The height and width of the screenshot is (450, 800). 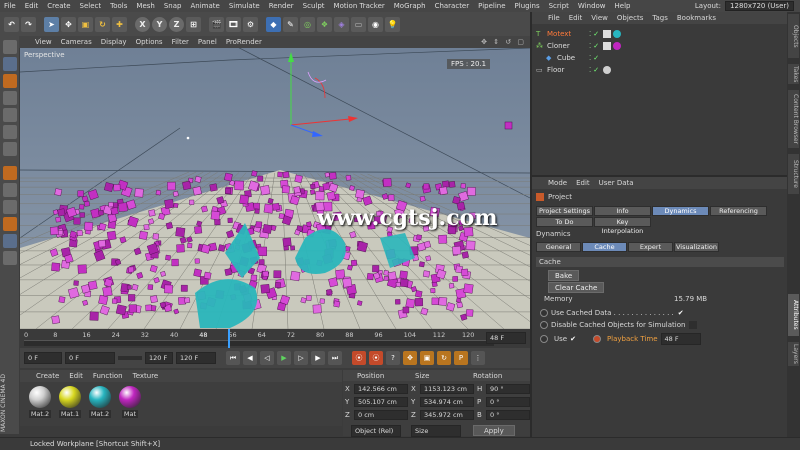 I want to click on play-icon: ▶, so click(x=284, y=358).